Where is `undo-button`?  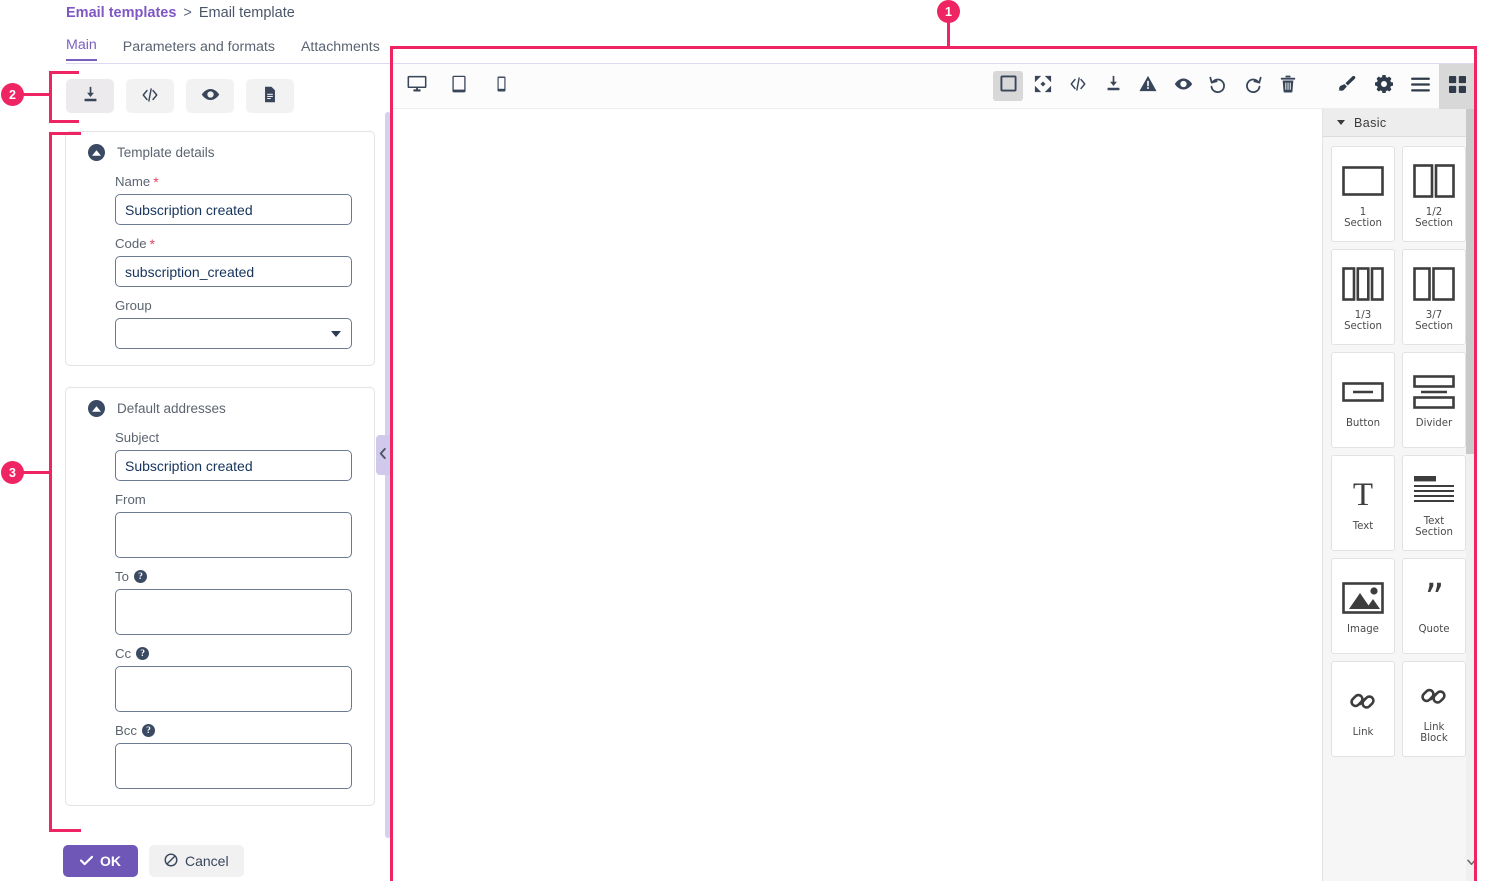 undo-button is located at coordinates (1218, 86).